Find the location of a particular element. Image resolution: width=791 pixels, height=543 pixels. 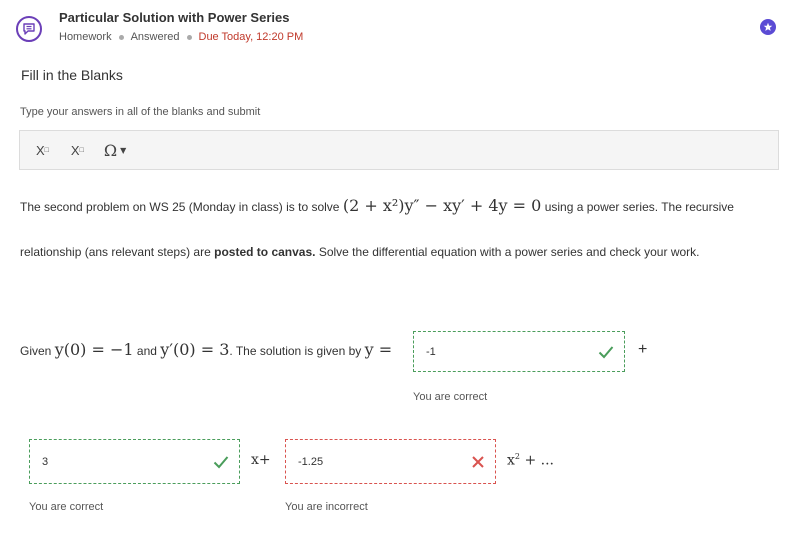

plus-sign: + is located at coordinates (643, 349).